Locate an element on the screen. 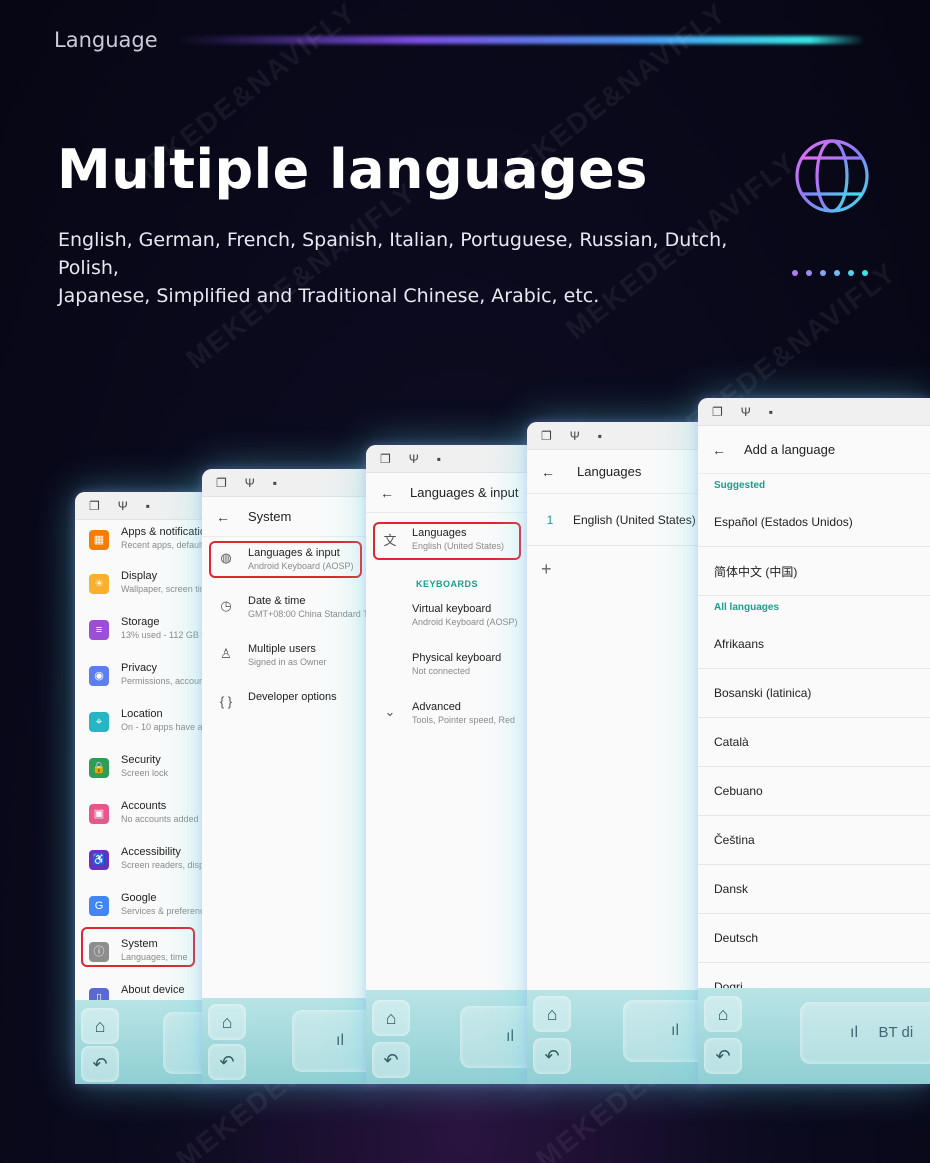  settings-item-title: About device is located at coordinates (153, 990).